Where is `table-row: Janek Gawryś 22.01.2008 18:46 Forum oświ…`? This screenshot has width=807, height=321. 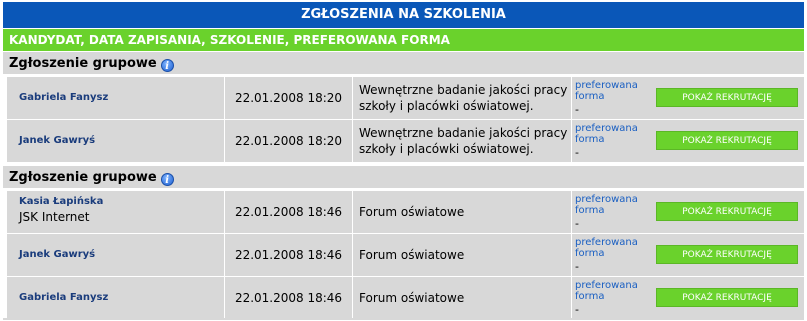
table-row: Janek Gawryś 22.01.2008 18:46 Forum oświ… is located at coordinates (405, 255).